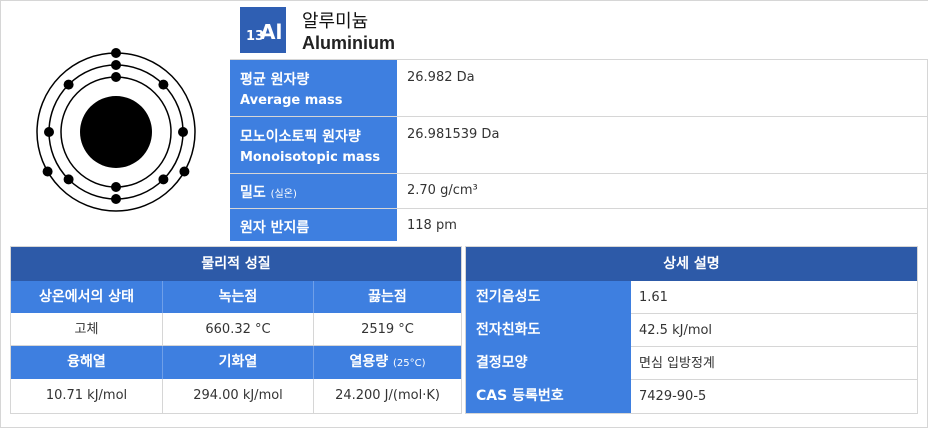 The height and width of the screenshot is (430, 930). I want to click on property-label-en: Average mass, so click(291, 100).